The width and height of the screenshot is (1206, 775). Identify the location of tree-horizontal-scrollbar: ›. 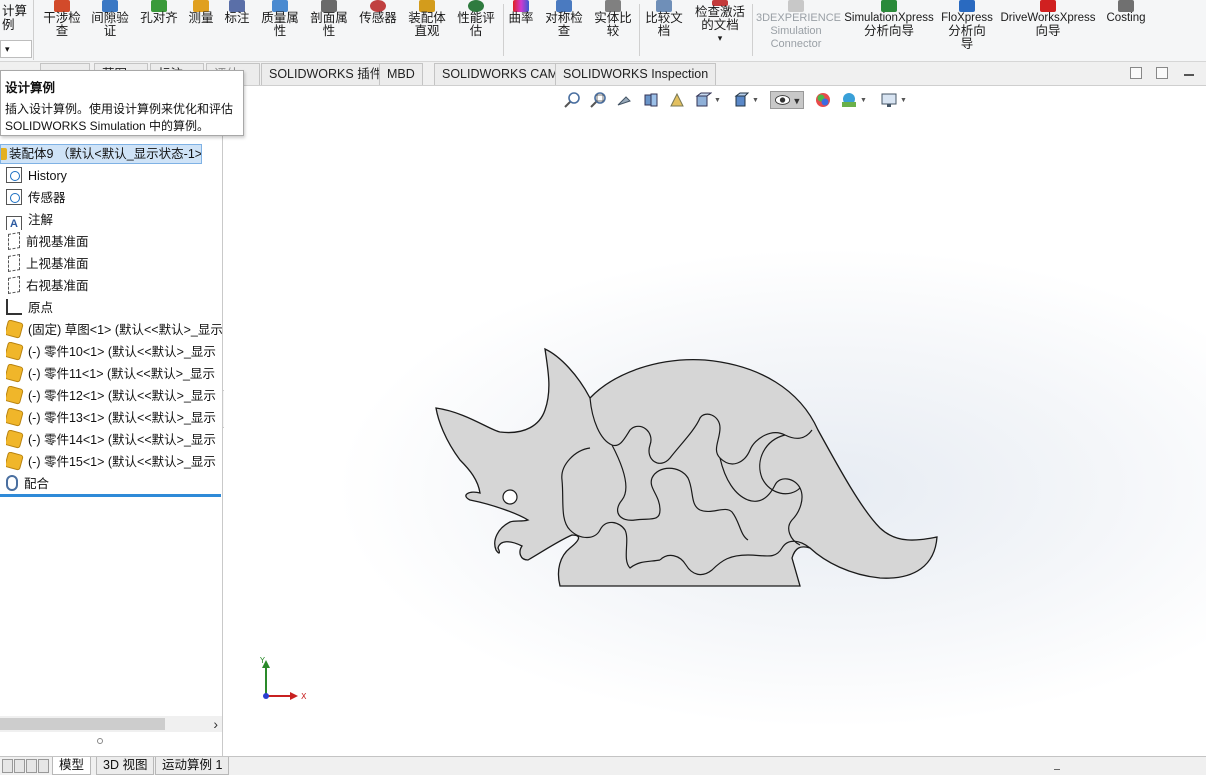
(111, 724).